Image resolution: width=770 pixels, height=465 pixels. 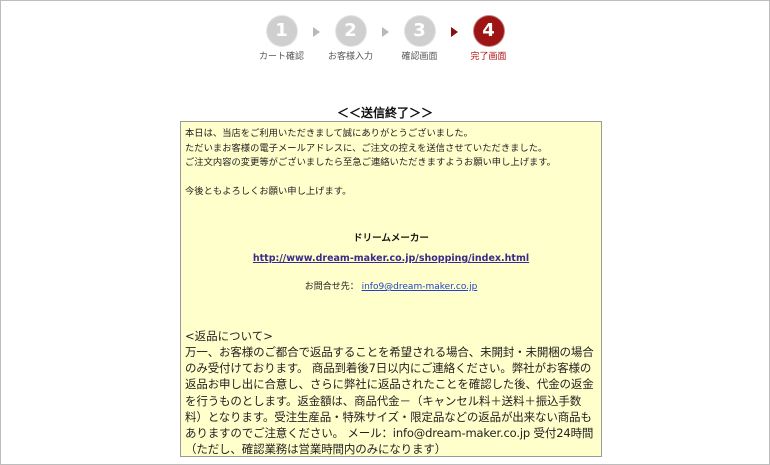 I want to click on contact-email-link: info9@dream-maker.co.jp, so click(x=420, y=287).